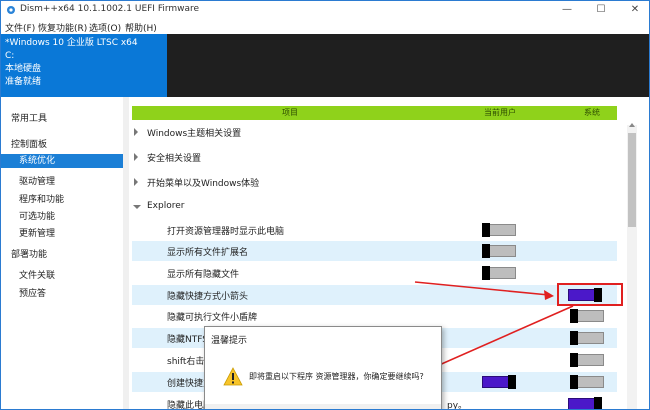  I want to click on header-empty-area, so click(408, 65).